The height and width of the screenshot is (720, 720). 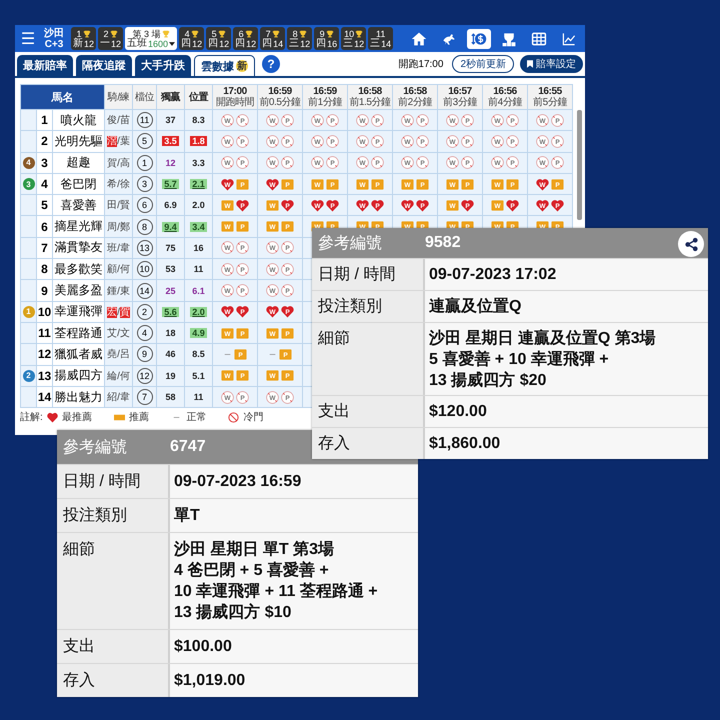 What do you see at coordinates (144, 184) in the screenshot?
I see `draw-number: 3` at bounding box center [144, 184].